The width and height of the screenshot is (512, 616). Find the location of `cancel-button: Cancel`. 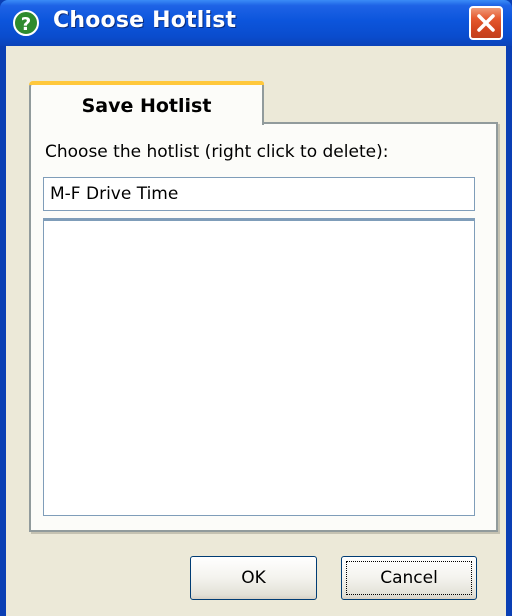

cancel-button: Cancel is located at coordinates (409, 578).